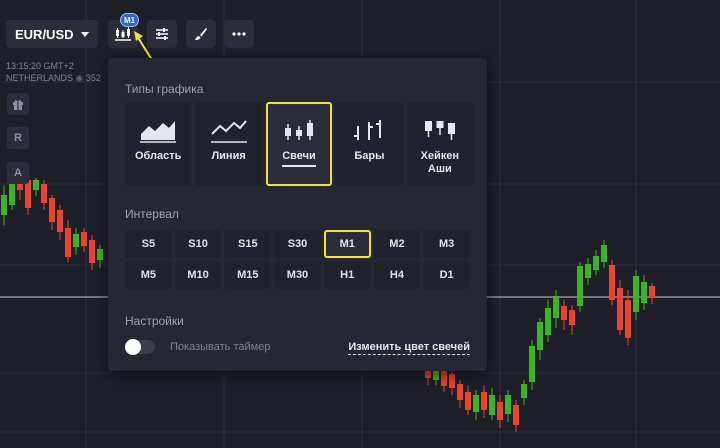  What do you see at coordinates (299, 130) in the screenshot?
I see `candles-icon` at bounding box center [299, 130].